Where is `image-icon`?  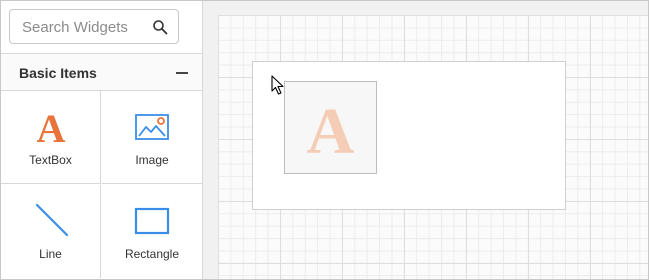
image-icon is located at coordinates (152, 127).